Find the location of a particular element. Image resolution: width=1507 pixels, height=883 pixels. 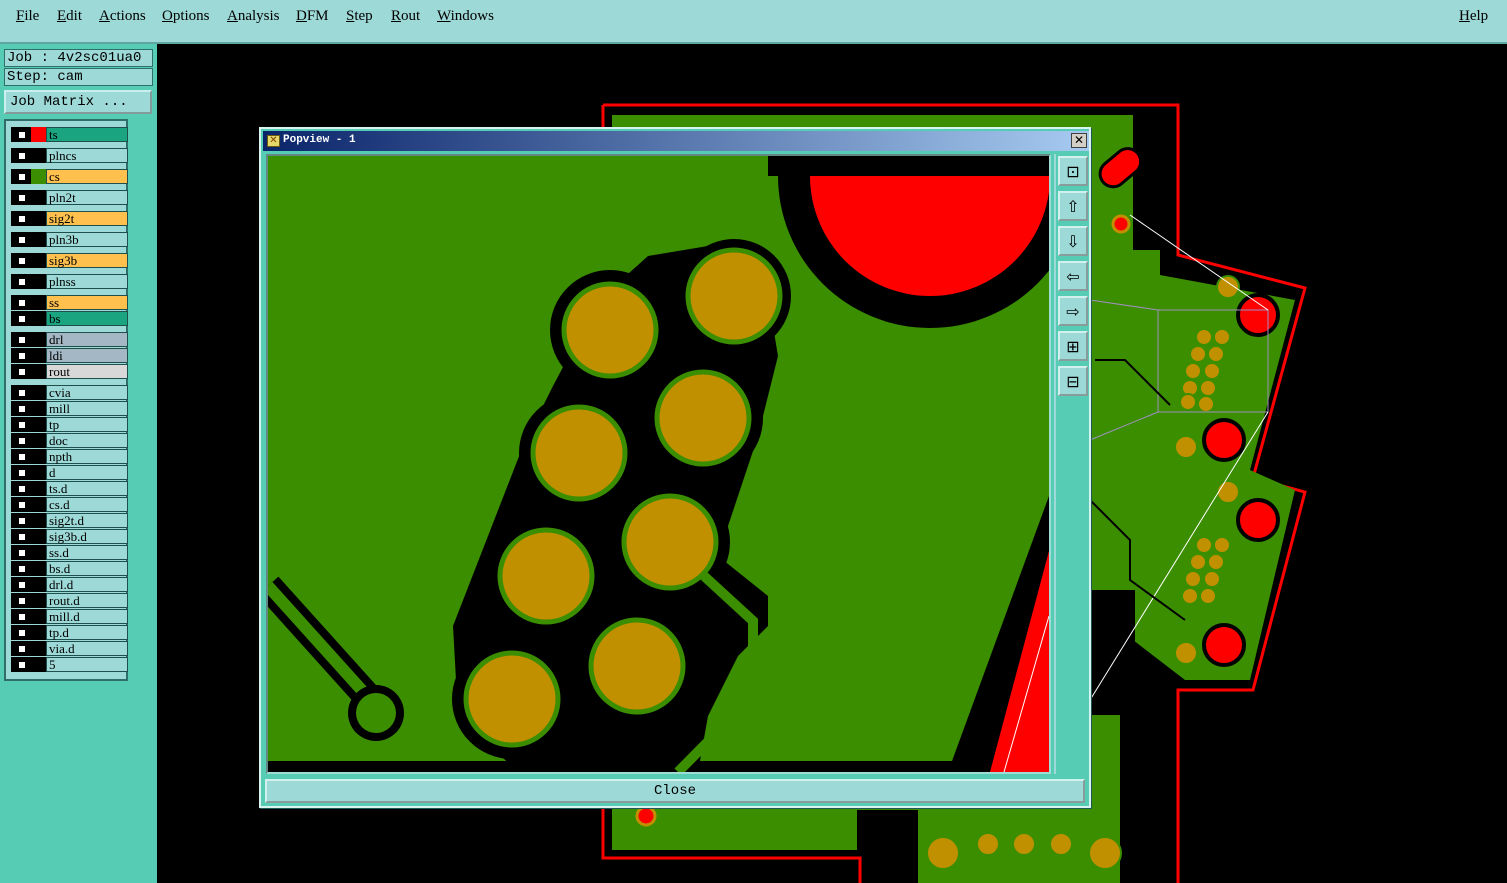

layer-row: bs is located at coordinates (69, 318).